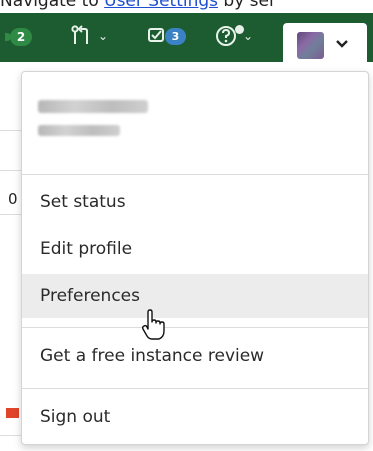  Describe the element at coordinates (13, 199) in the screenshot. I see `background-text-fragment: 0` at that location.